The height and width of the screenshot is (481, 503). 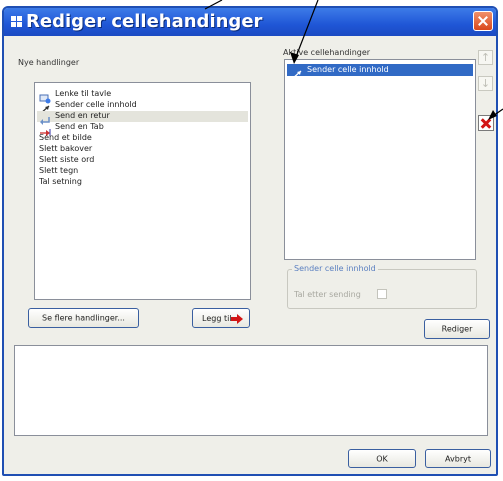 I want to click on cancel-button: Avbryt, so click(x=458, y=458).